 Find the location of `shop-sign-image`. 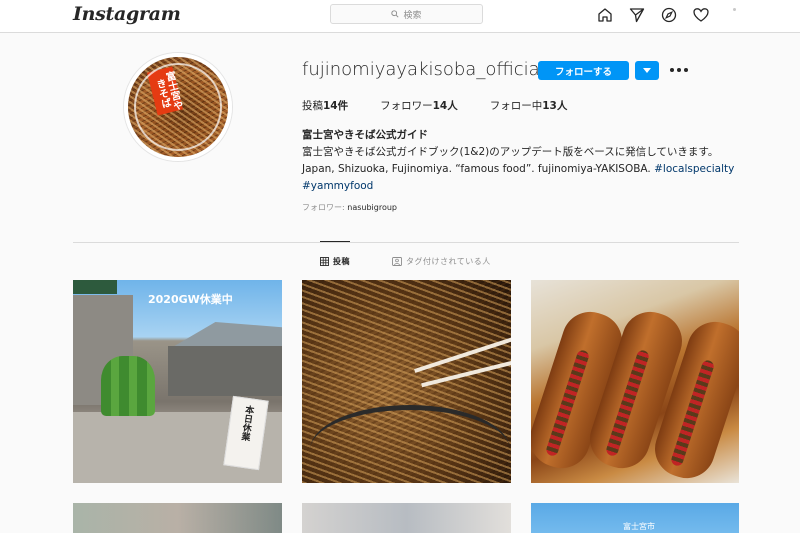

shop-sign-image is located at coordinates (95, 287).